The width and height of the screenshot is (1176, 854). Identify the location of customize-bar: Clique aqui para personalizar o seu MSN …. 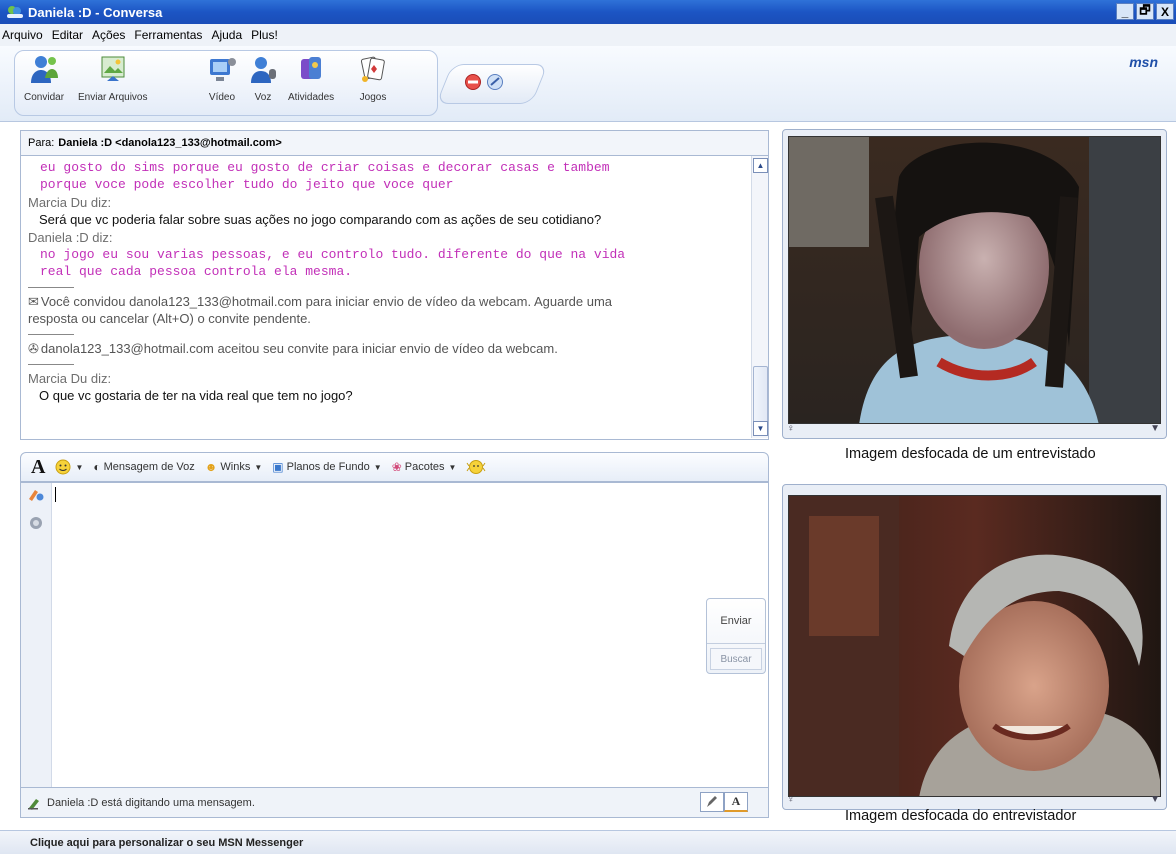
(588, 842).